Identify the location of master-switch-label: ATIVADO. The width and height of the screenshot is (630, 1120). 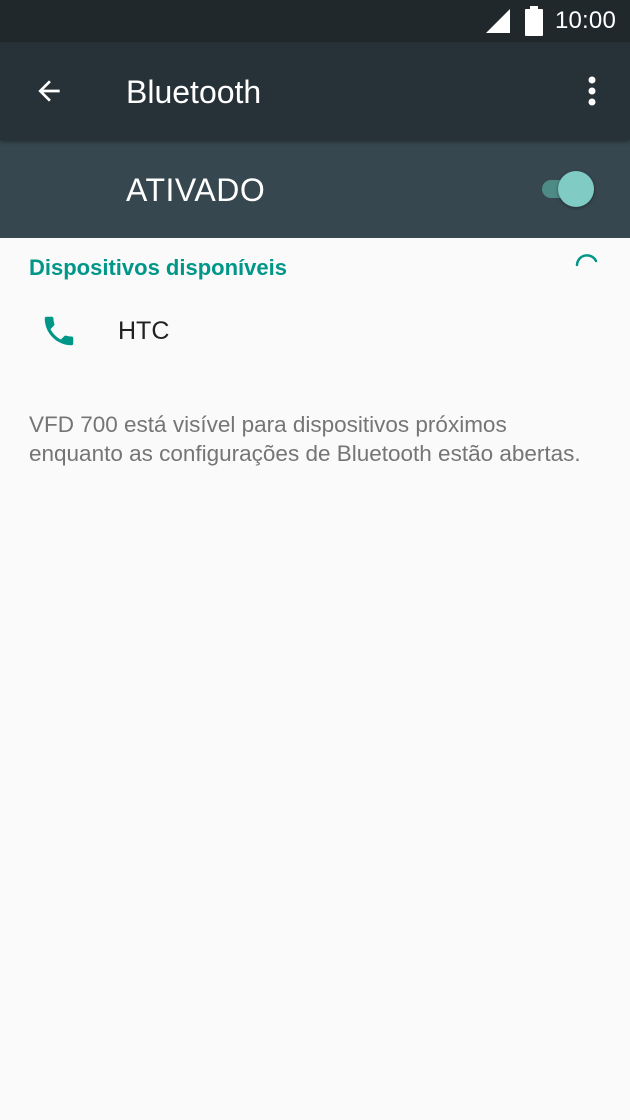
(196, 190).